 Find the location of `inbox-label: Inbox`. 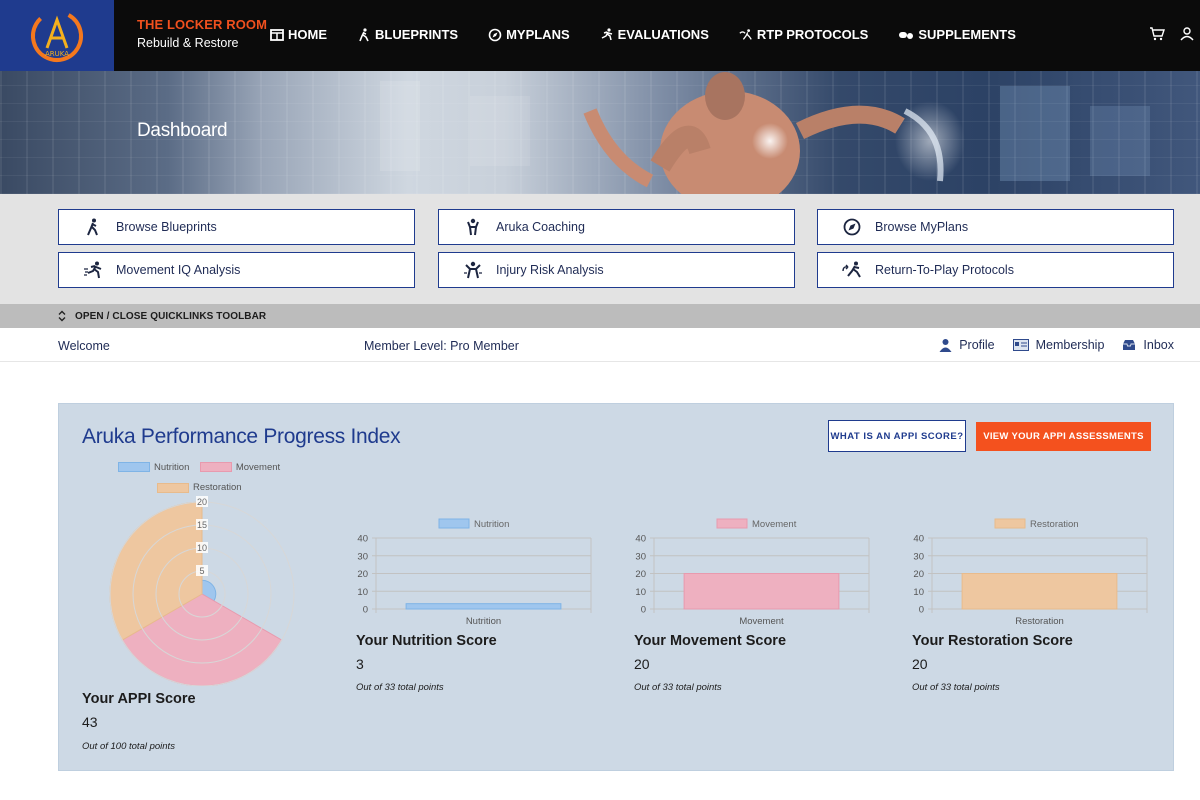

inbox-label: Inbox is located at coordinates (1158, 345).